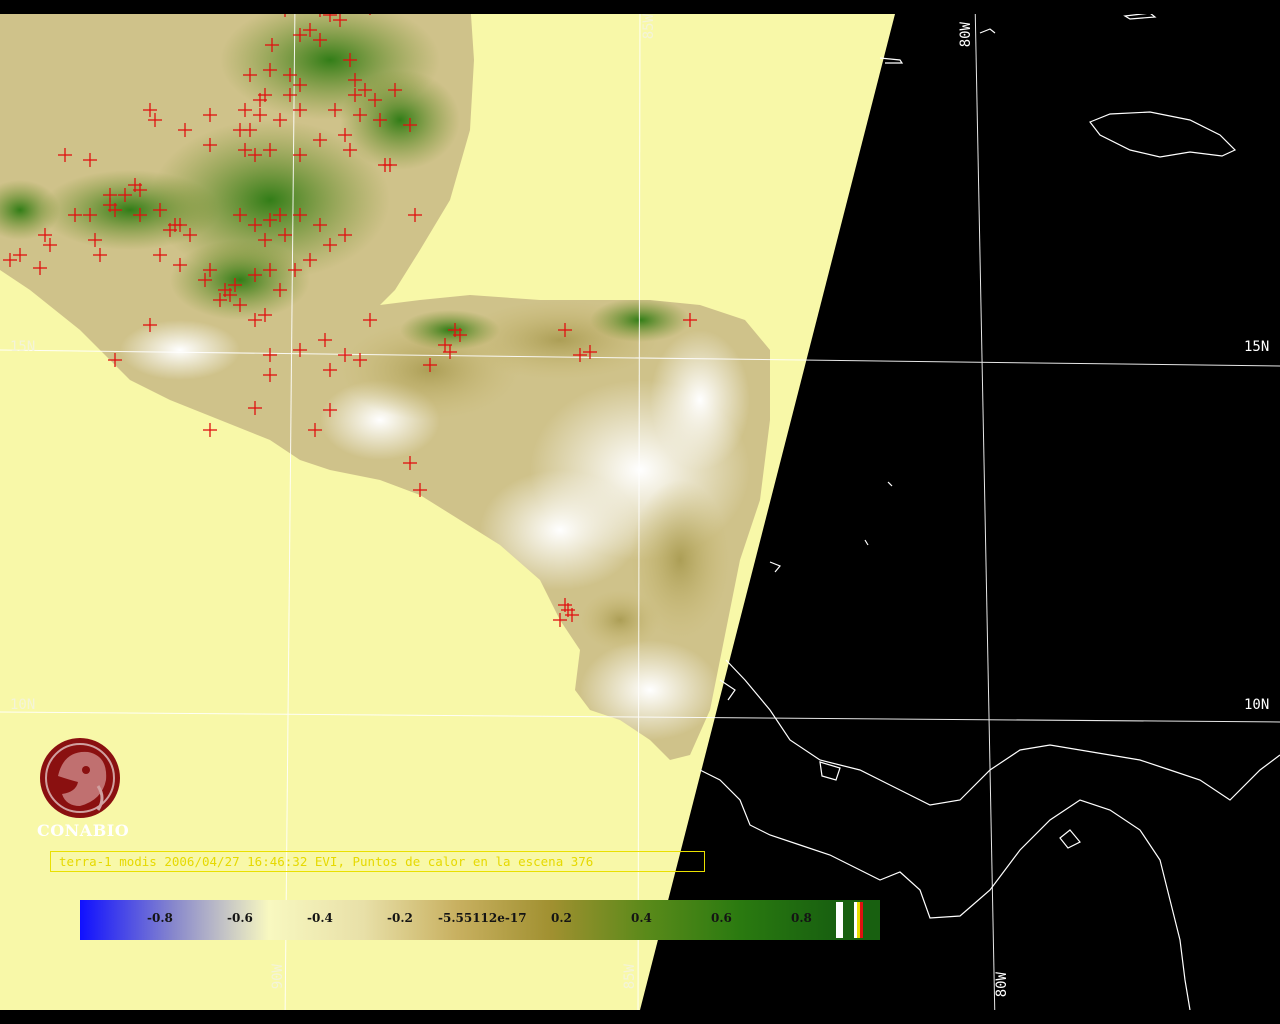  What do you see at coordinates (23, 347) in the screenshot?
I see `lat-label-15n-left: 15N` at bounding box center [23, 347].